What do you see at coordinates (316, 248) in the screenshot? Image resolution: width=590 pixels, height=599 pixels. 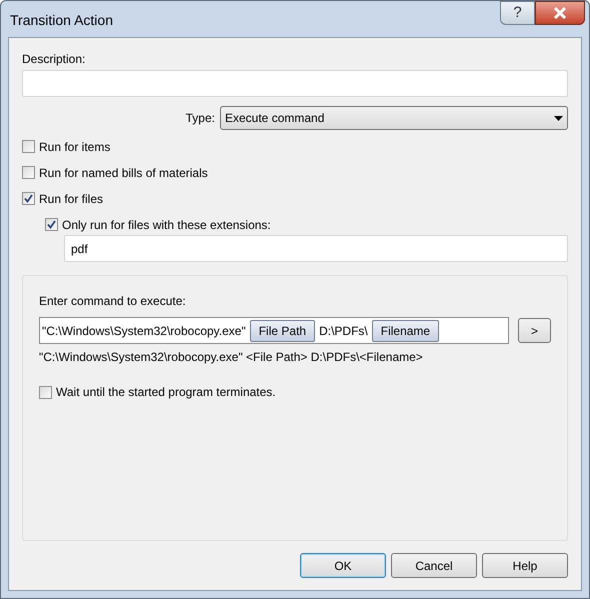 I see `extensions-field: pdf` at bounding box center [316, 248].